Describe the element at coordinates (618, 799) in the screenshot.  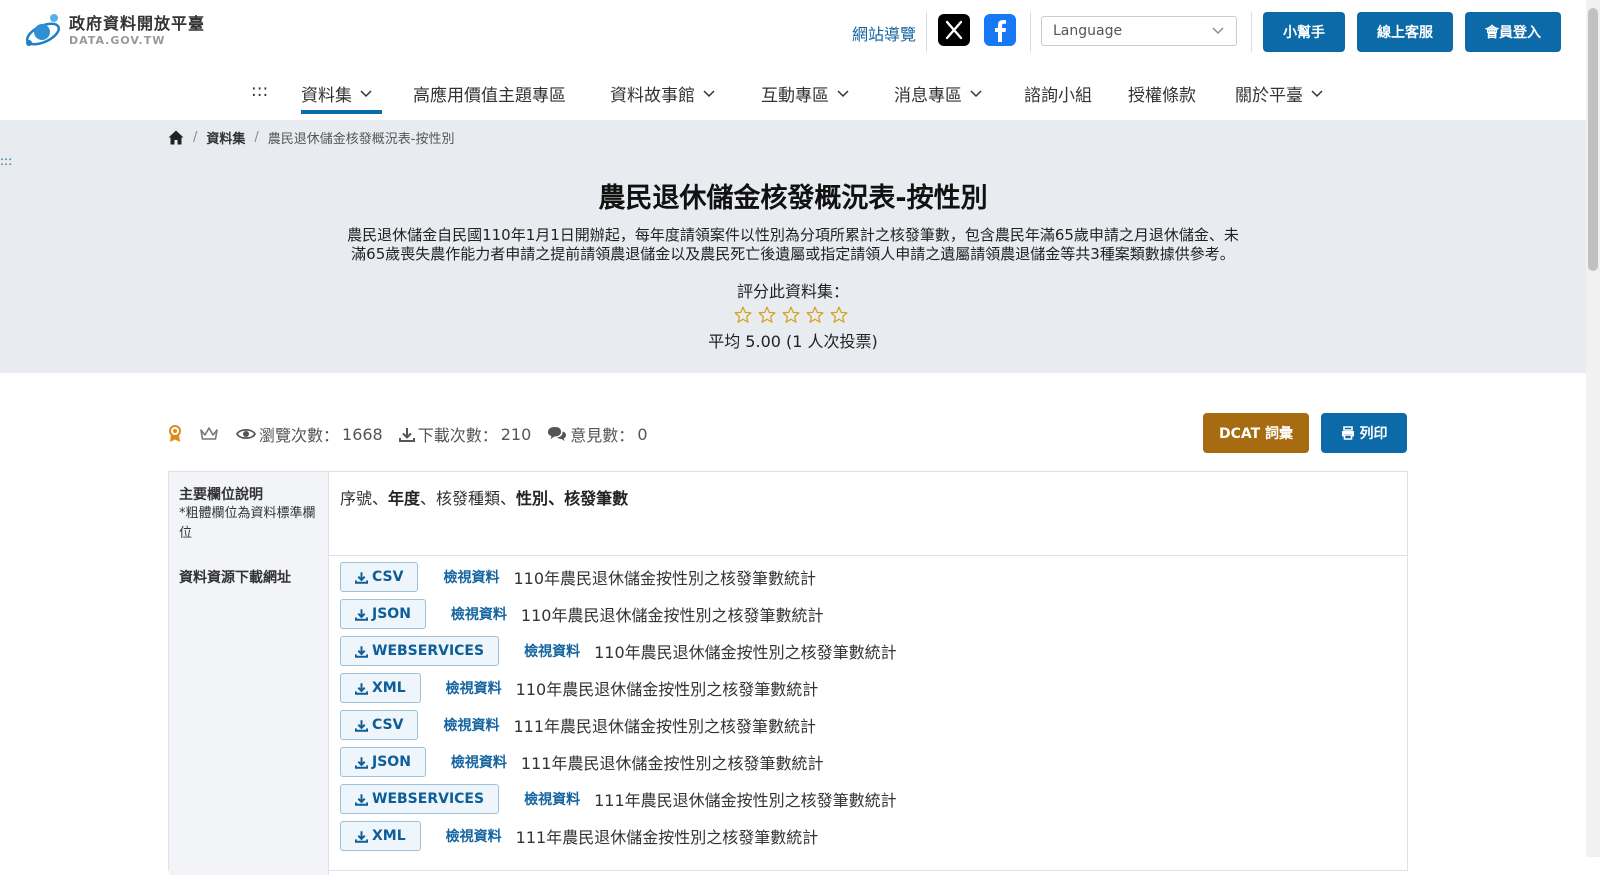
I see `resource-row: WEBSERVICES 檢視資料 111年農民退休儲金按性別之核發筆數統計` at that location.